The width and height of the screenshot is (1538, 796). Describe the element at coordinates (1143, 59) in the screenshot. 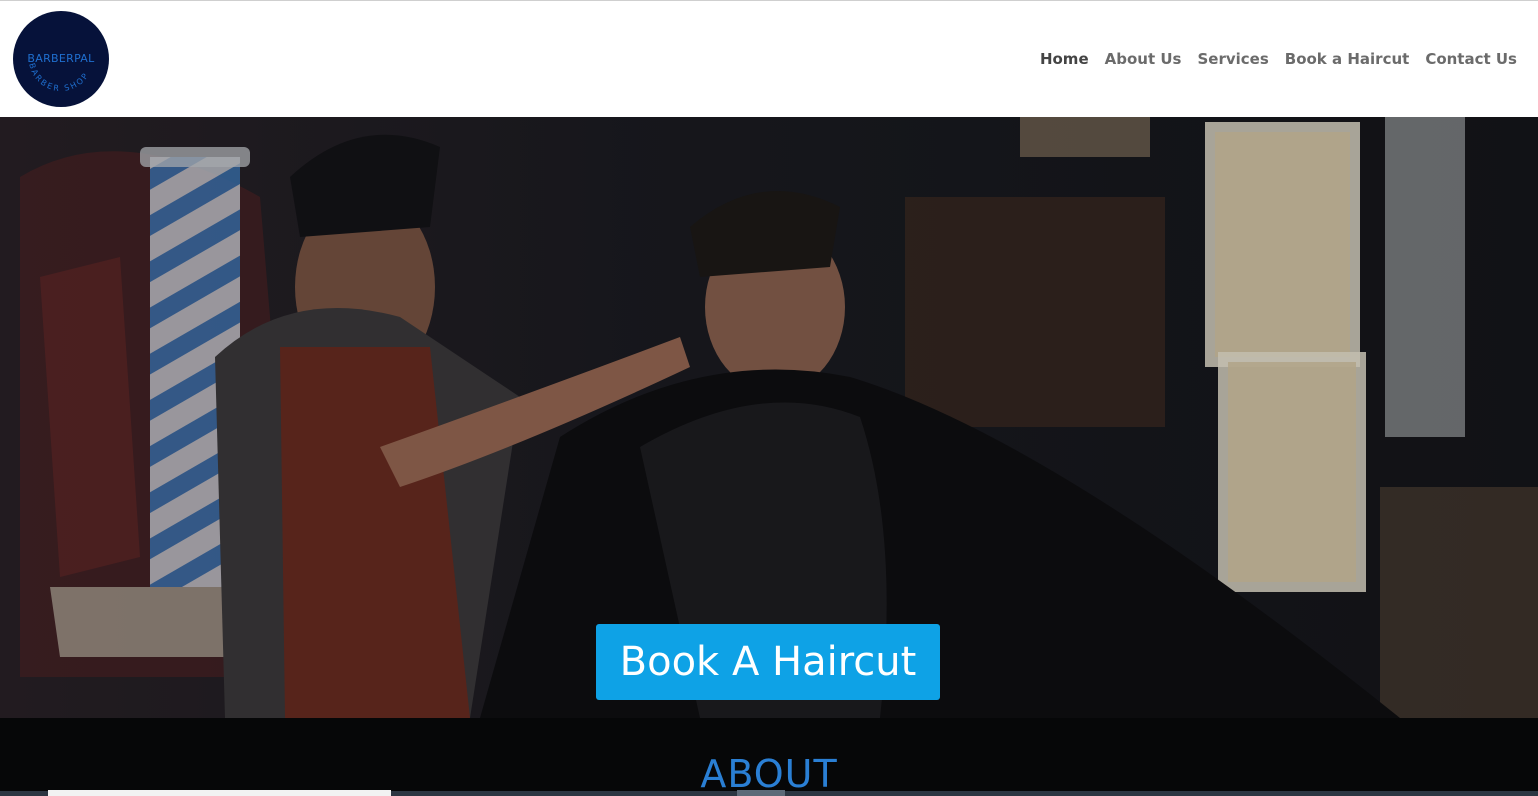

I see `nav-about-us: About Us` at that location.